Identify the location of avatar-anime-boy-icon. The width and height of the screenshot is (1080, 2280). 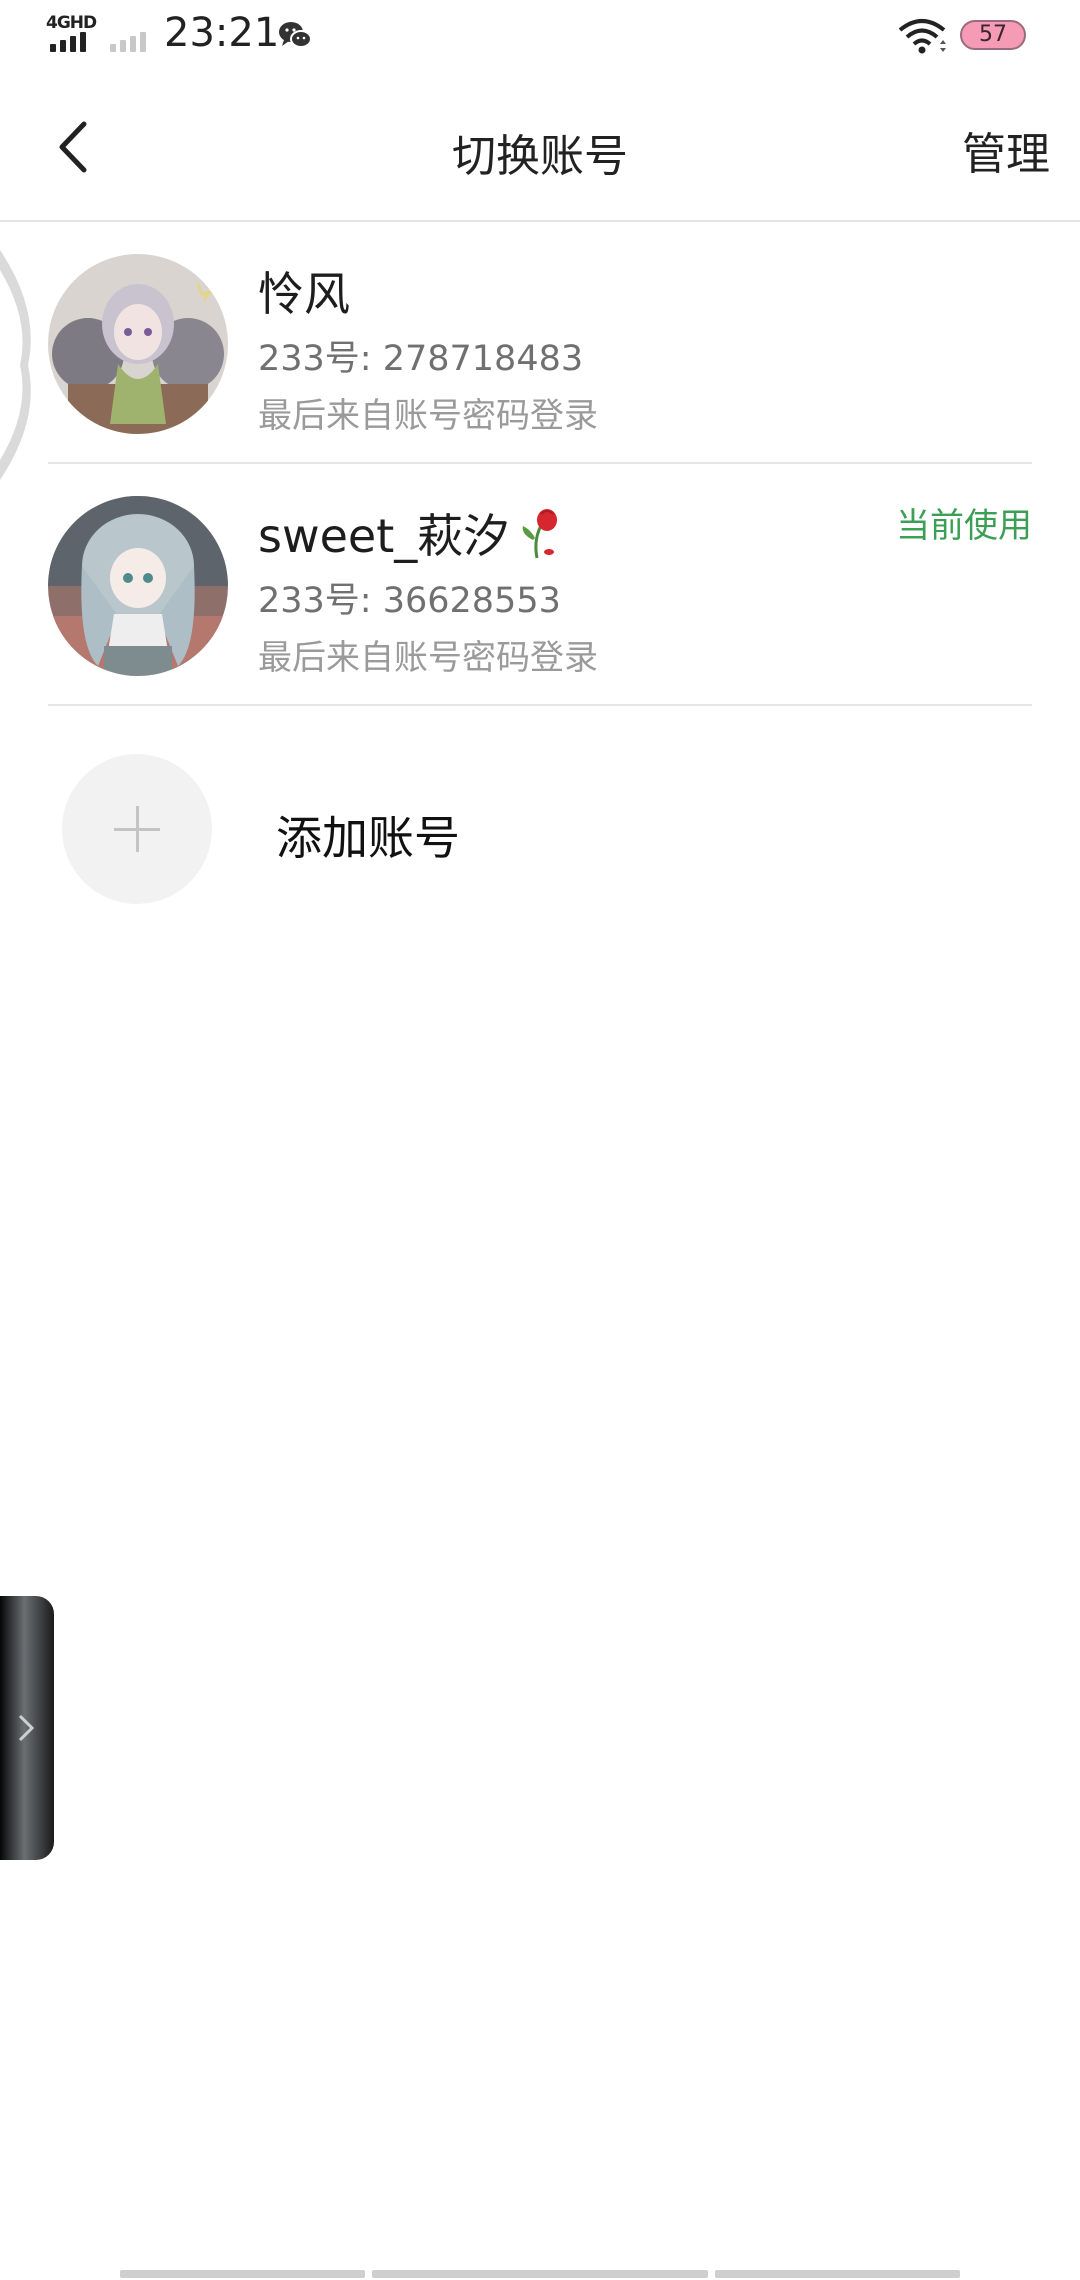
(138, 344).